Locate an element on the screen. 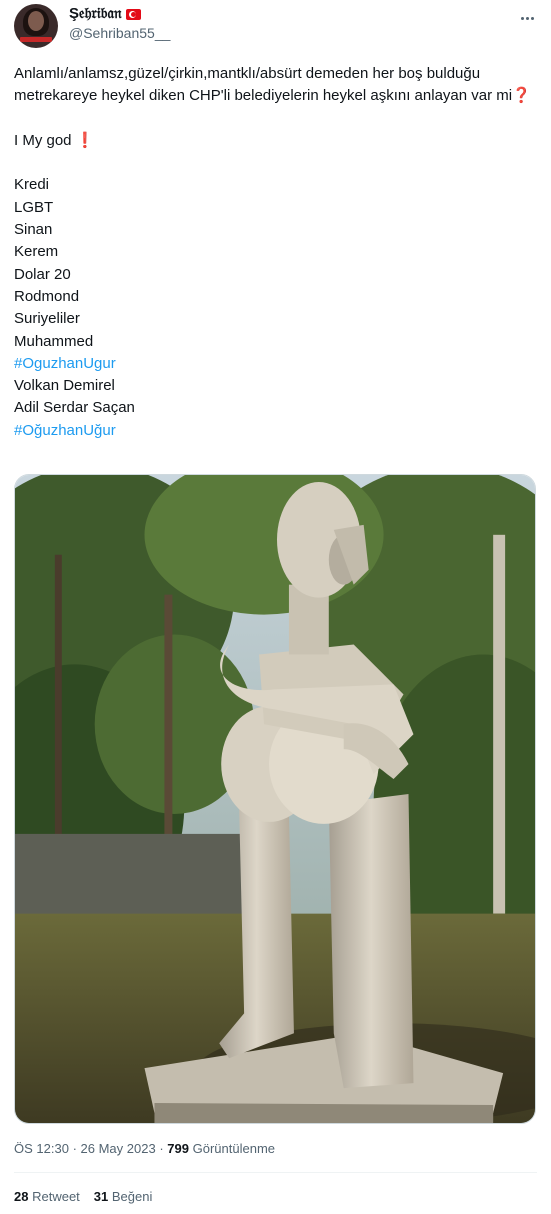 This screenshot has width=551, height=1214. display-name-text: Ş𝔢𝔥𝔯𝔦𝔟𝔞𝔫 is located at coordinates (95, 13).